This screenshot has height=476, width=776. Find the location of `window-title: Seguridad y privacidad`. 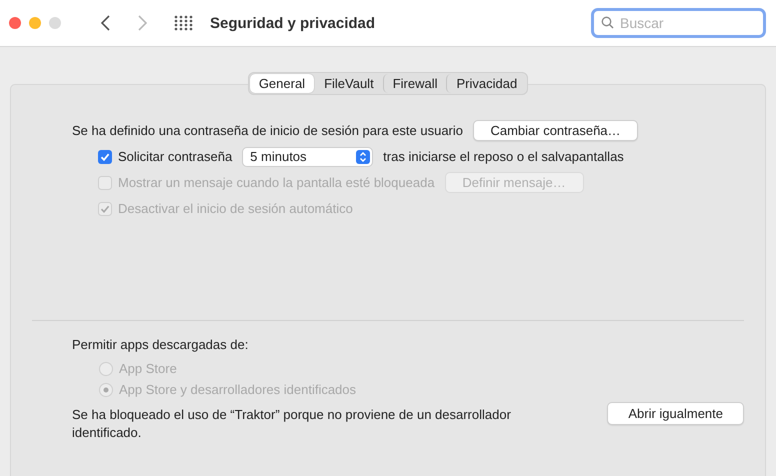

window-title: Seguridad y privacidad is located at coordinates (293, 23).